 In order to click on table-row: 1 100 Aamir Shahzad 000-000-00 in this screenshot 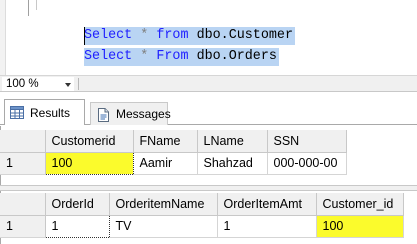, I will do `click(173, 163)`.